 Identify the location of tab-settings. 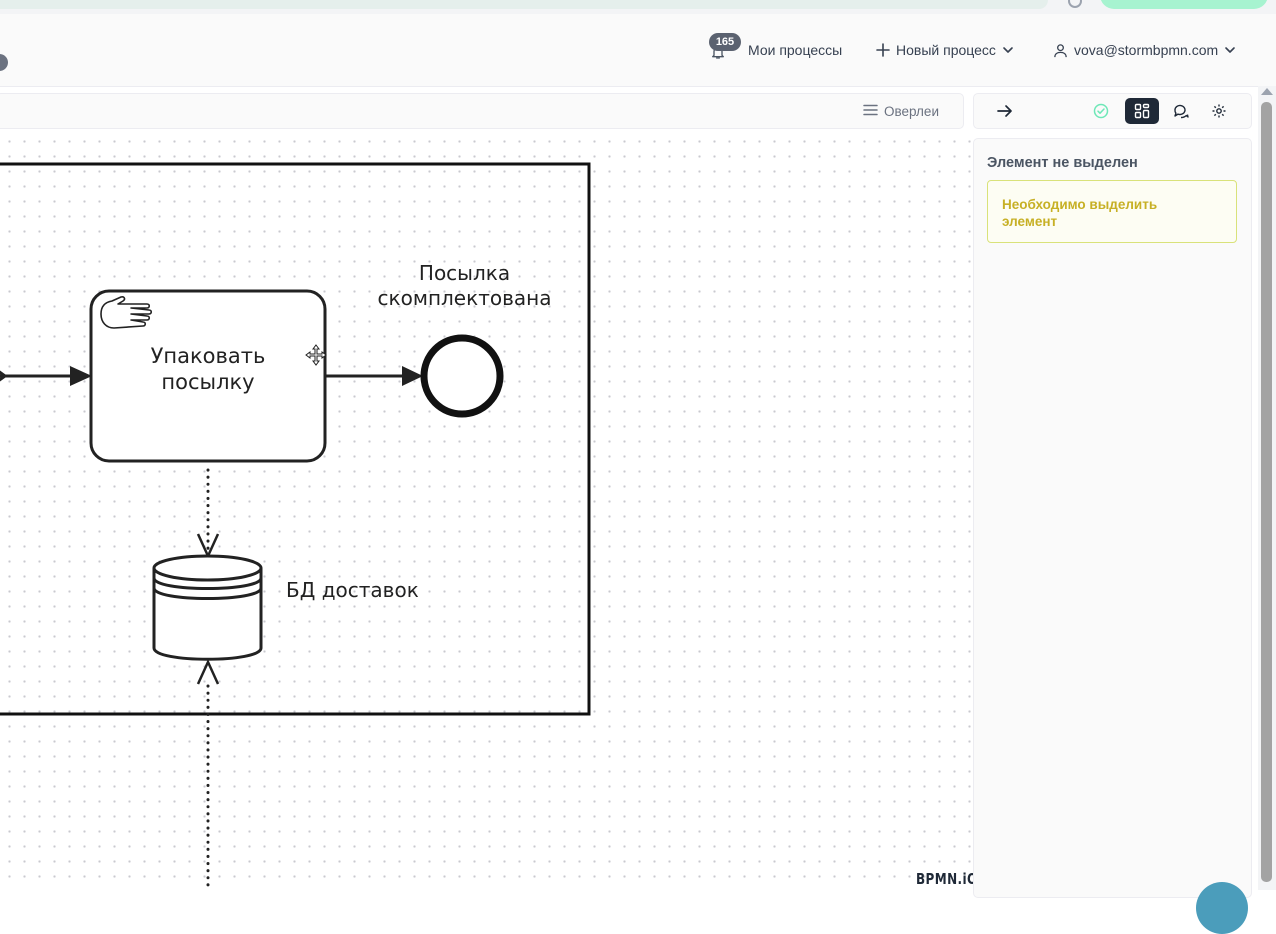
(1219, 111).